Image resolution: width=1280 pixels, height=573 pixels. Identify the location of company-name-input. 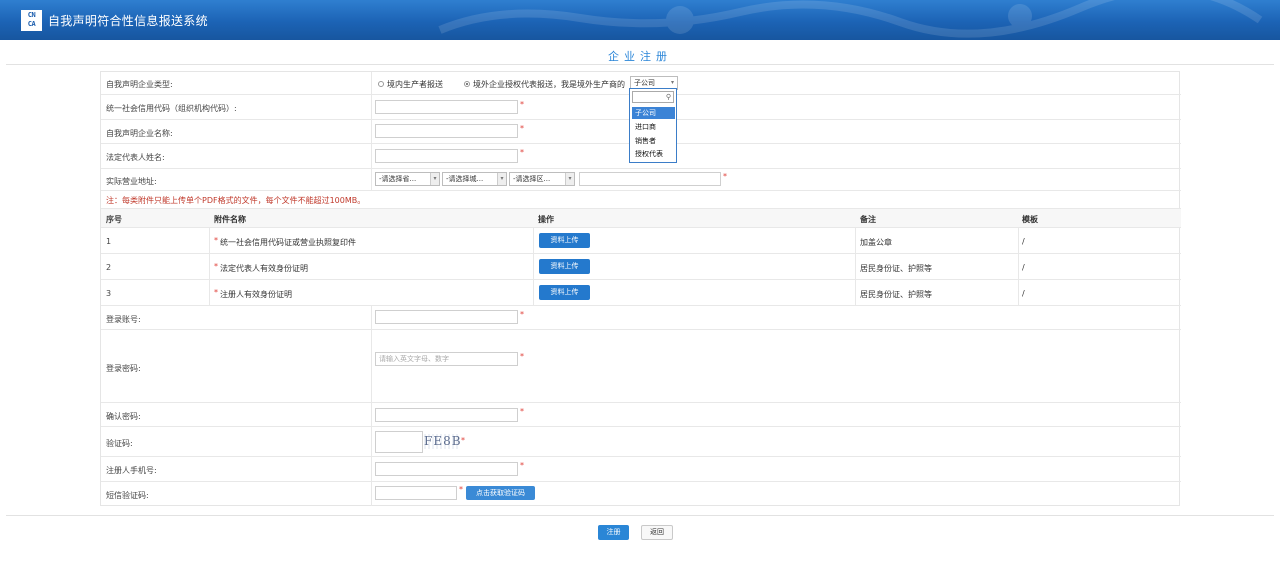
(446, 131).